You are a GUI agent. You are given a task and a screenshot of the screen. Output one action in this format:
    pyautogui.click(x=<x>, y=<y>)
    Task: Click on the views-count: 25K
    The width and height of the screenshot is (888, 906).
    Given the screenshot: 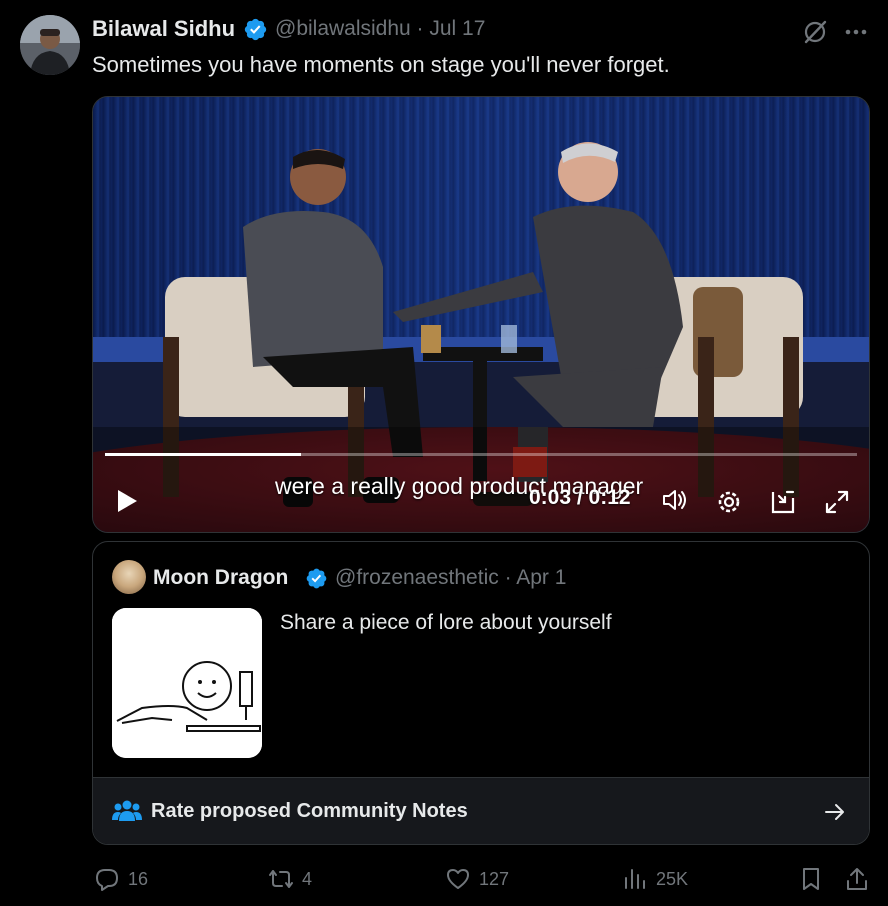 What is the action you would take?
    pyautogui.click(x=672, y=878)
    